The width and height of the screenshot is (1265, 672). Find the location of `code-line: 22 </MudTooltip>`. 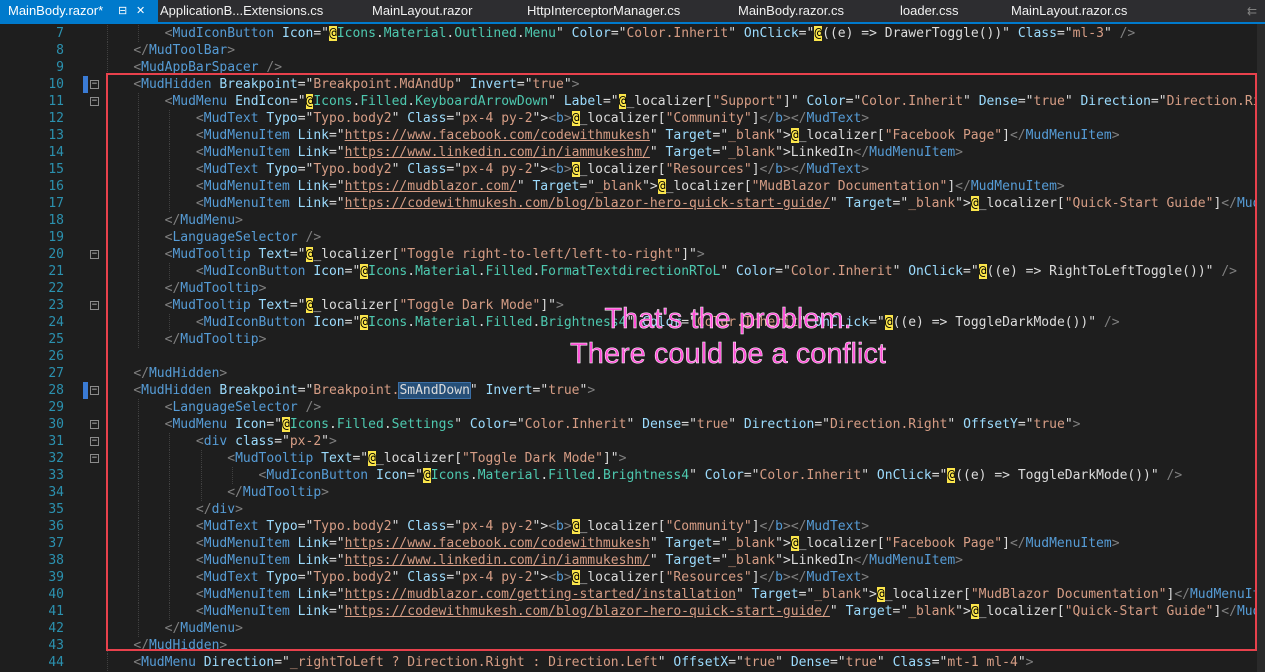

code-line: 22 </MudTooltip> is located at coordinates (632, 288).